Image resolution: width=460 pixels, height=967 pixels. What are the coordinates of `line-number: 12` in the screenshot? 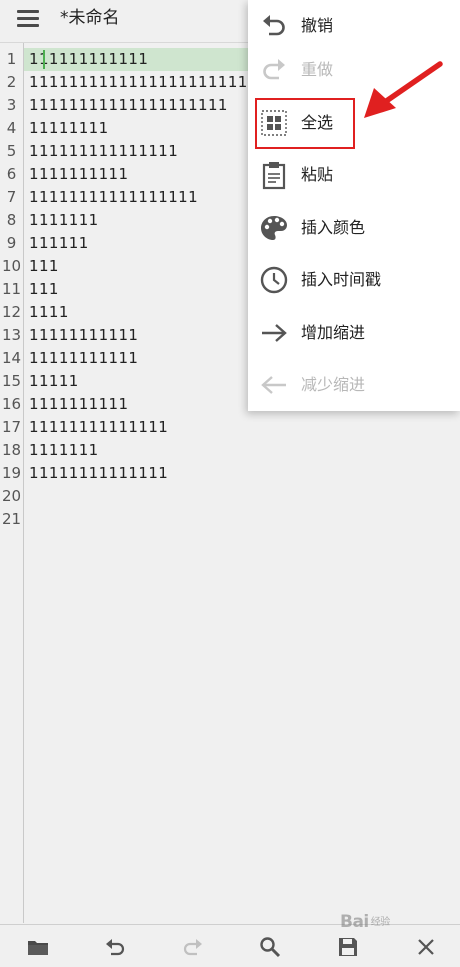 It's located at (11, 312).